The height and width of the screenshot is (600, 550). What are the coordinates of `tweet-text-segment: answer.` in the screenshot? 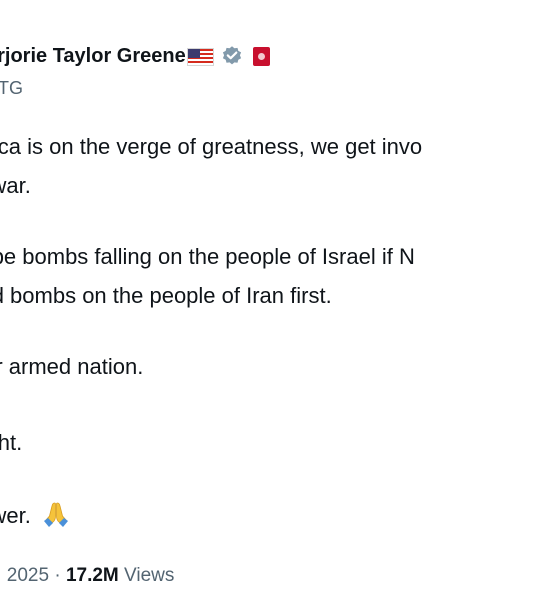 It's located at (15, 515).